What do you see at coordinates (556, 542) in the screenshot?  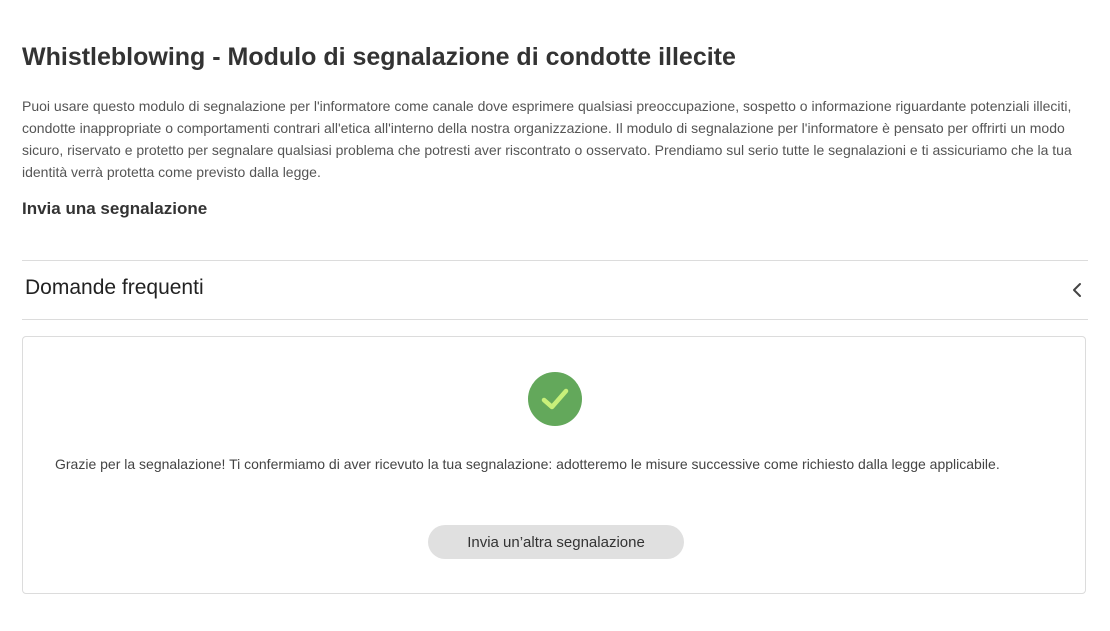 I see `submit-another-report-button: Invia un’altra segnalazione` at bounding box center [556, 542].